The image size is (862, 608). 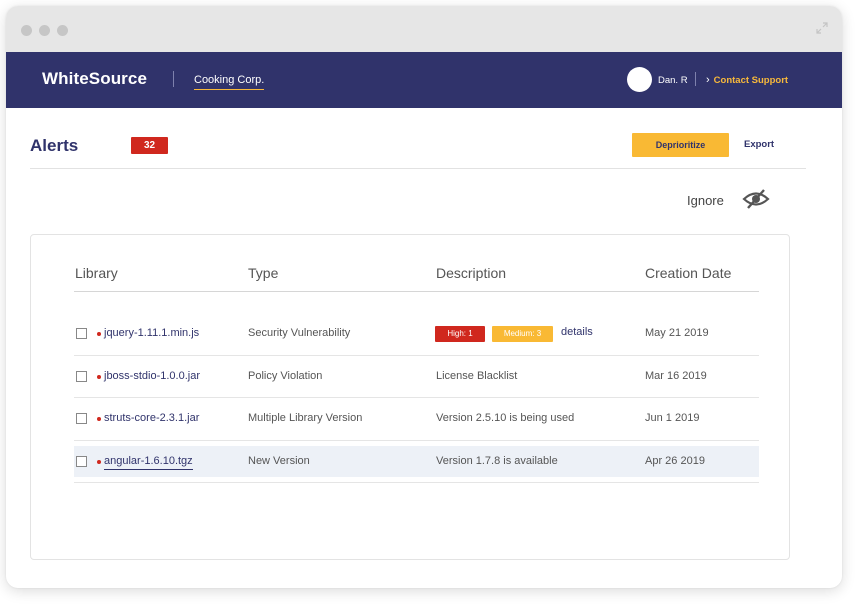 What do you see at coordinates (94, 79) in the screenshot?
I see `brand-logo: WhiteSource` at bounding box center [94, 79].